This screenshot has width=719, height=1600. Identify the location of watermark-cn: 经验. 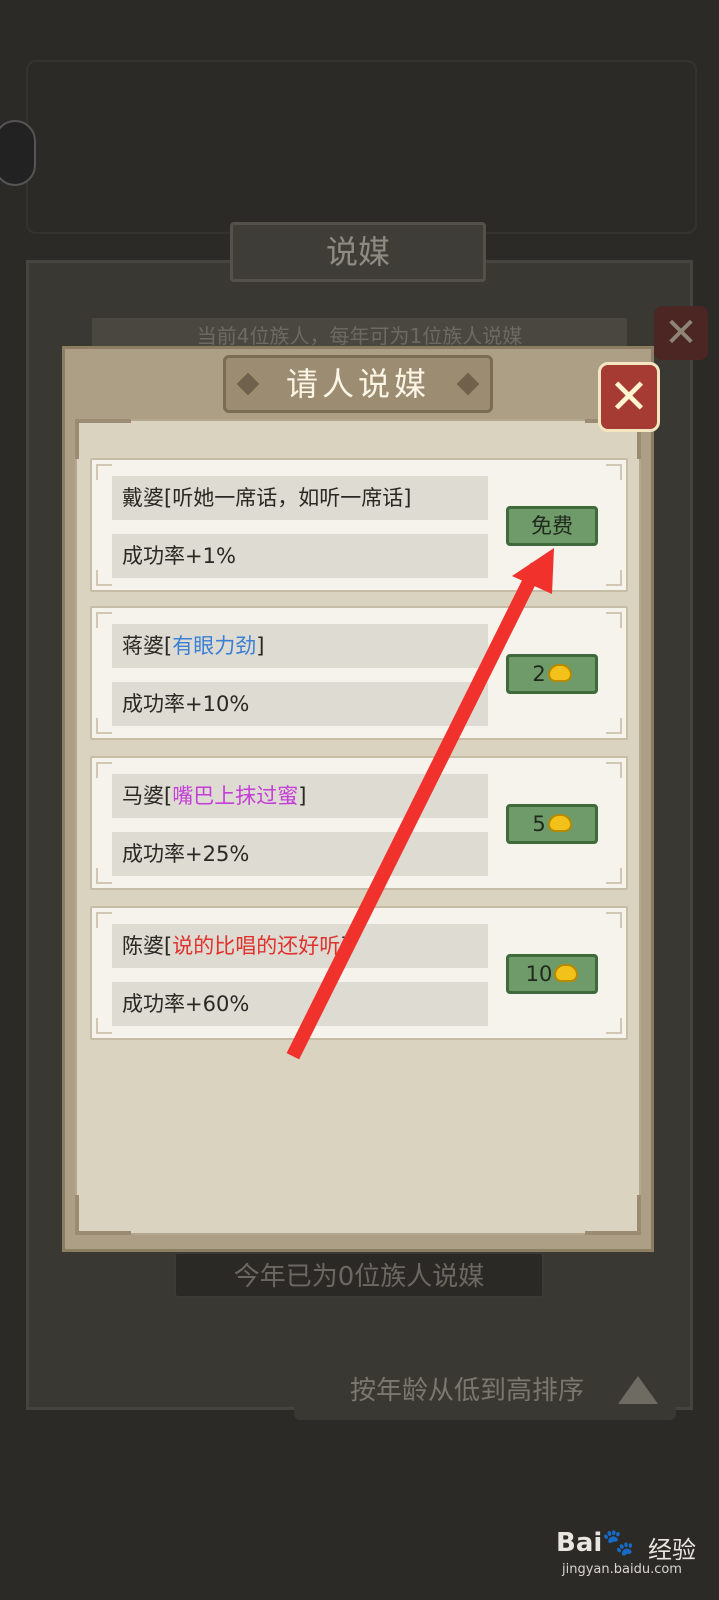
(672, 1550).